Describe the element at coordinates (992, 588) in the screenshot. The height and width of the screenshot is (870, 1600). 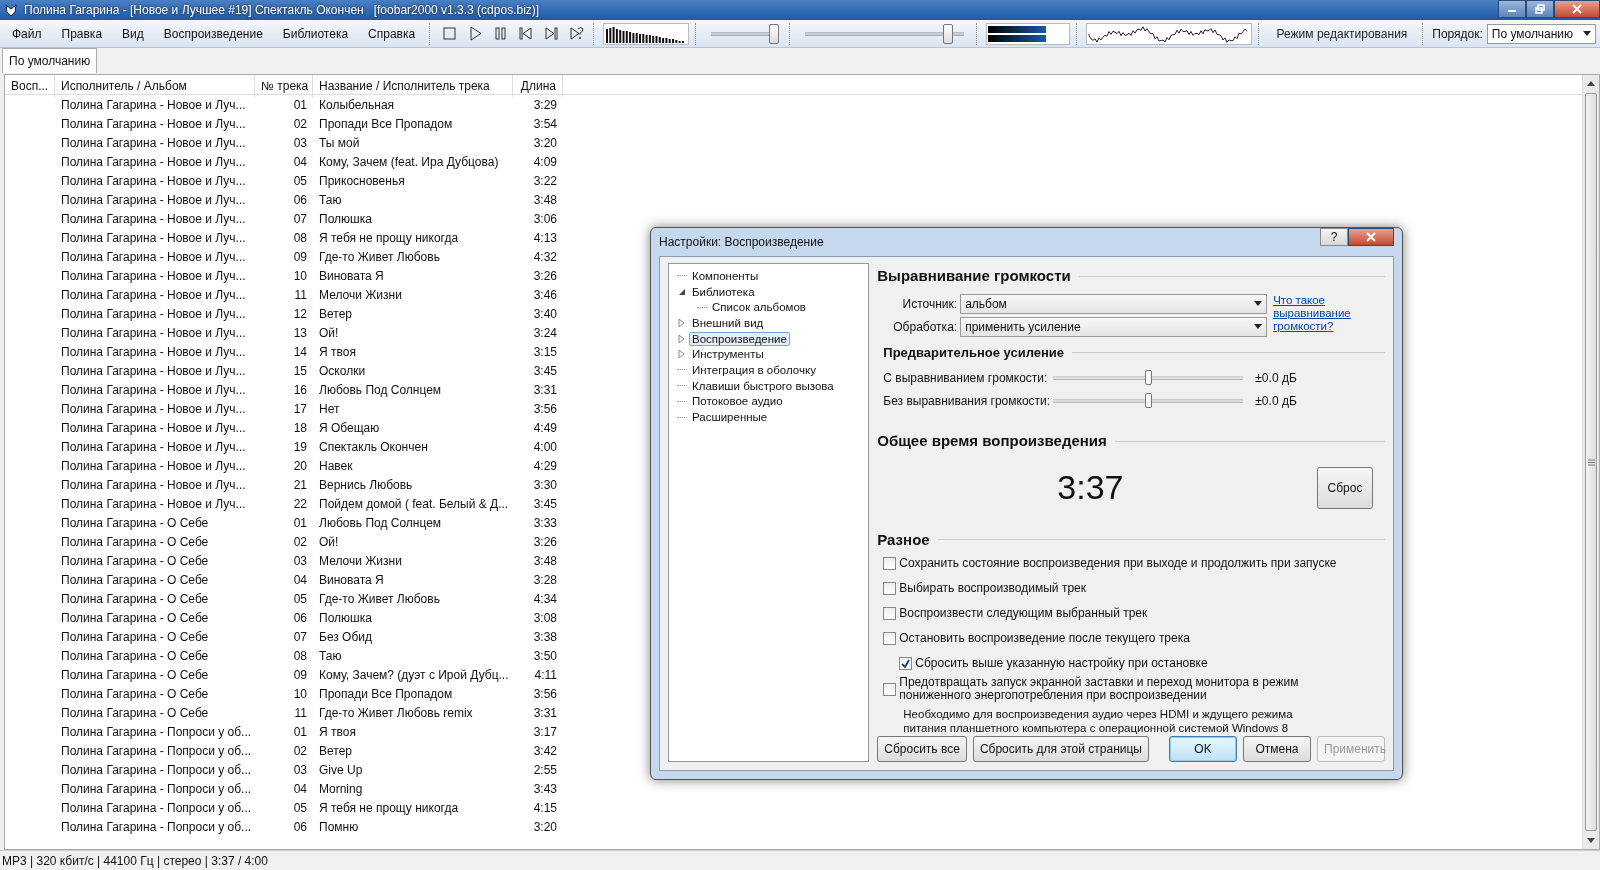
I see `checkbox-label: Выбирать воспроизводимый трек` at that location.